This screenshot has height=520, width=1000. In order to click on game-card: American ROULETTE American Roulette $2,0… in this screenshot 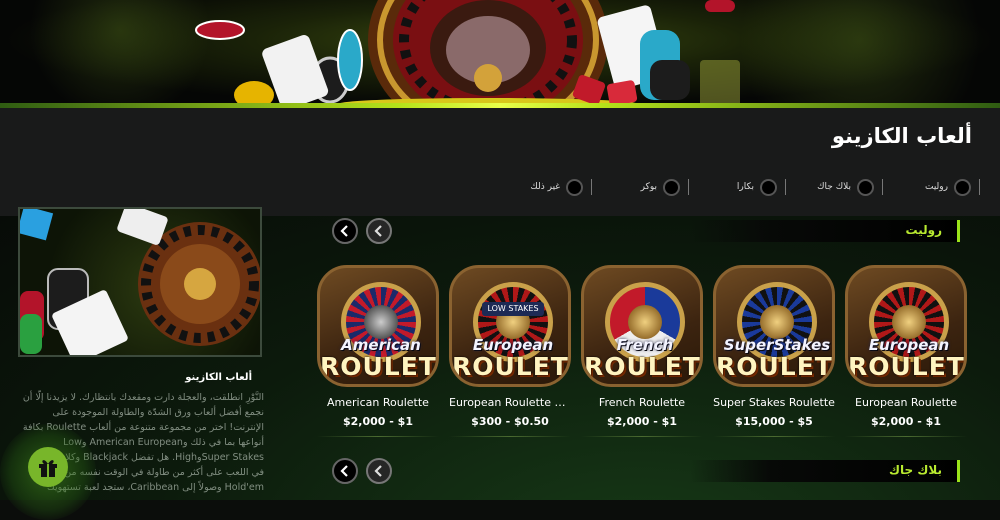, I will do `click(378, 351)`.